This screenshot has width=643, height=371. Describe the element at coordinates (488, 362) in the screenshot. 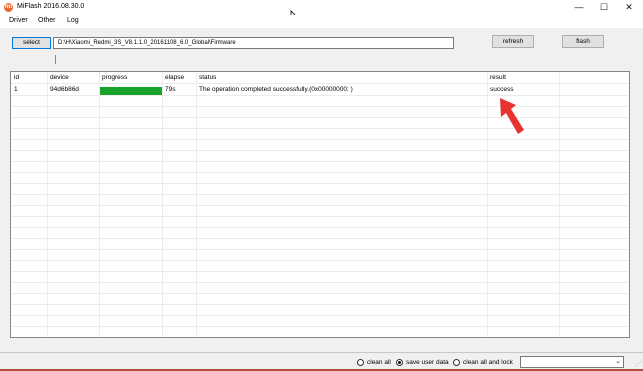

I see `clean-all-and-lock-label: clean all and lock` at that location.